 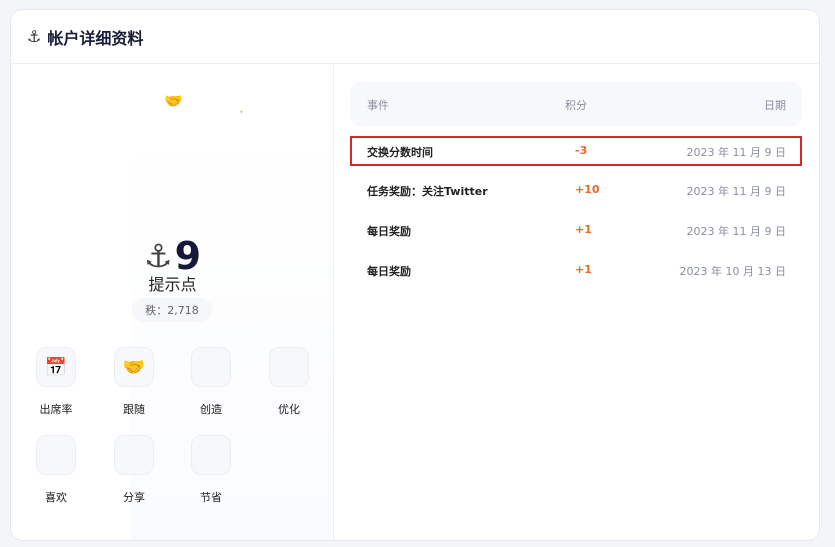 What do you see at coordinates (289, 367) in the screenshot?
I see `optimize-icon` at bounding box center [289, 367].